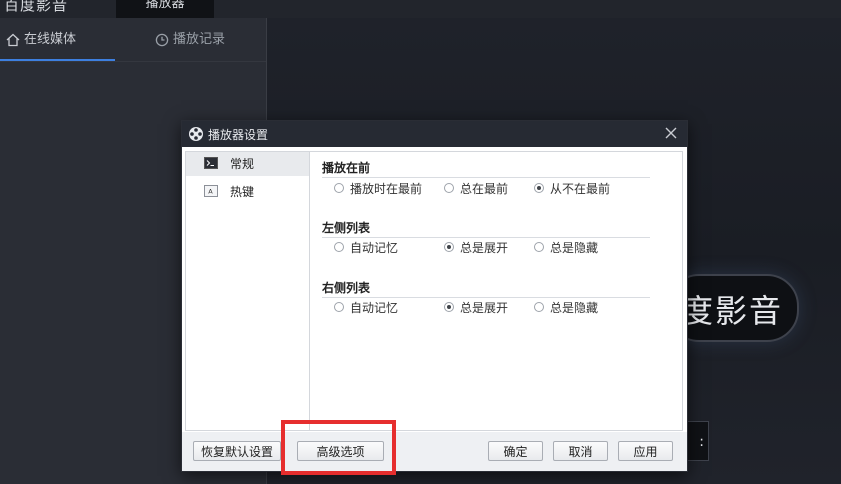 Image resolution: width=841 pixels, height=484 pixels. I want to click on sidebar-tabs: 在线媒体 播放记录, so click(133, 39).